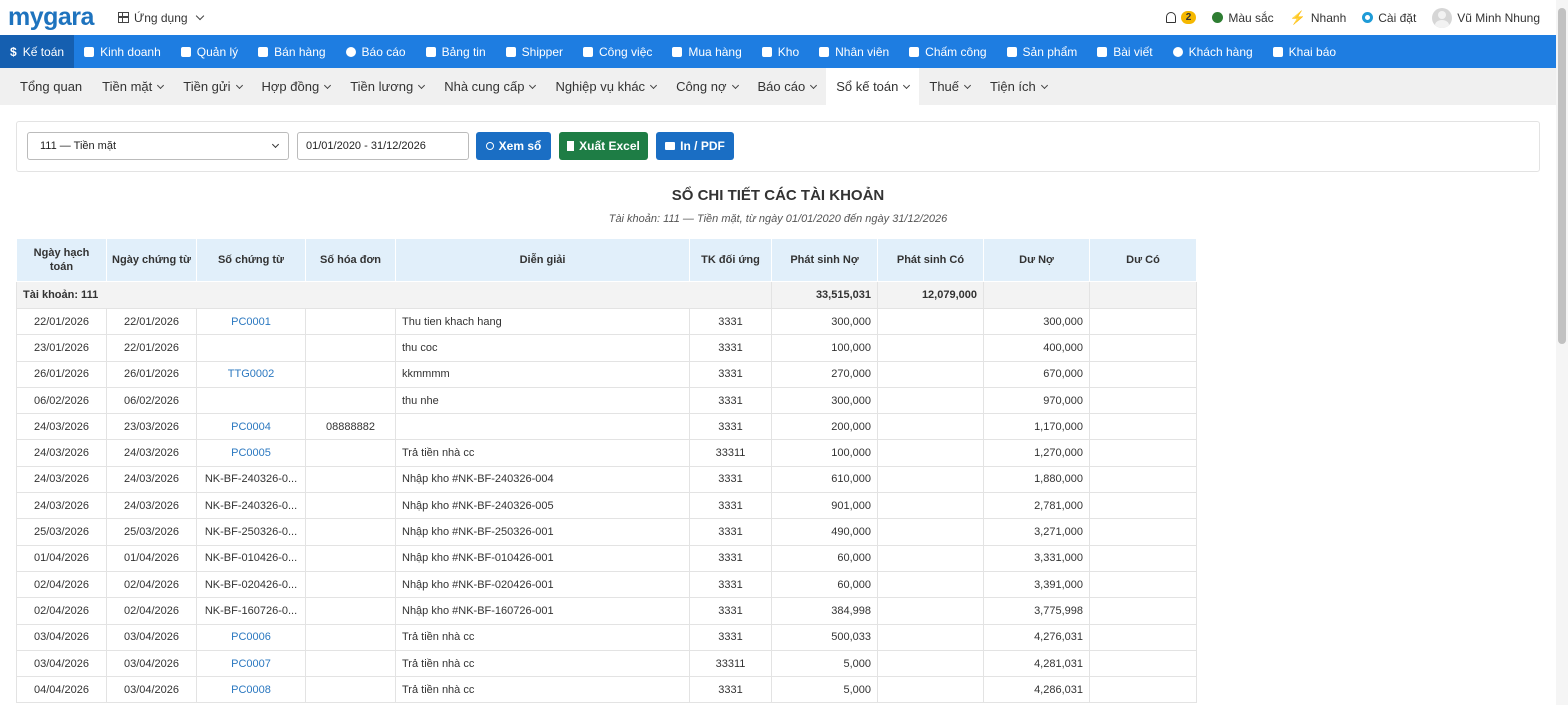  I want to click on summary-label: Tài khoản: 111, so click(394, 295).